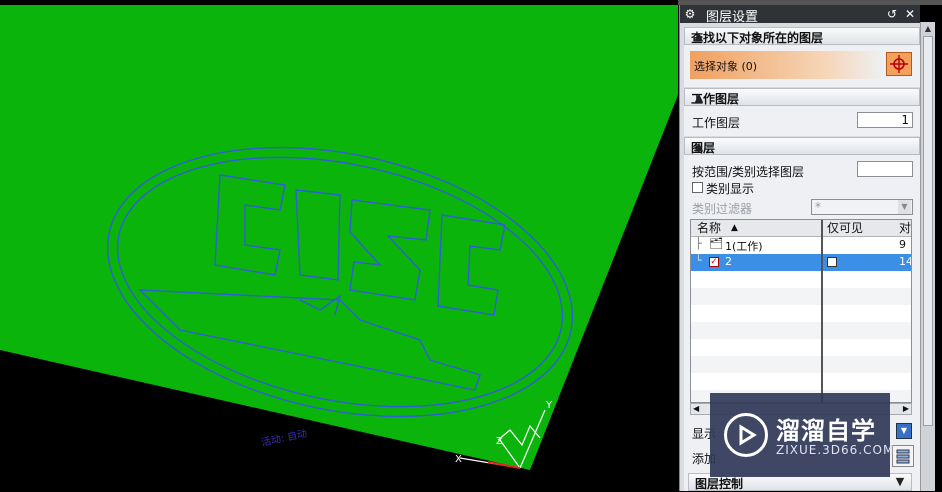 Image resolution: width=942 pixels, height=492 pixels. Describe the element at coordinates (726, 66) in the screenshot. I see `select-object-label: 选择对象 (0)` at that location.